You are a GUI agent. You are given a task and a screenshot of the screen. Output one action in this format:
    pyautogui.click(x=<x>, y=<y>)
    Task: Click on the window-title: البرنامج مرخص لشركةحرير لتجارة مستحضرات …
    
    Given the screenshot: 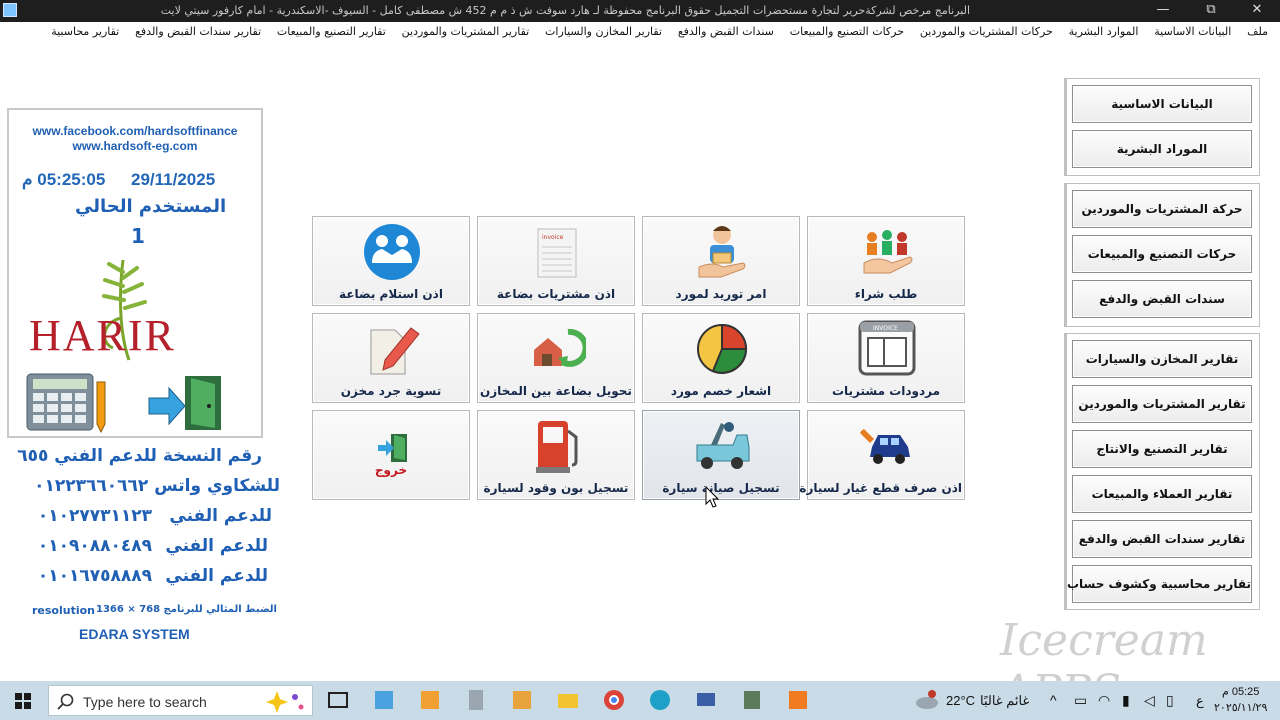 What is the action you would take?
    pyautogui.click(x=565, y=10)
    